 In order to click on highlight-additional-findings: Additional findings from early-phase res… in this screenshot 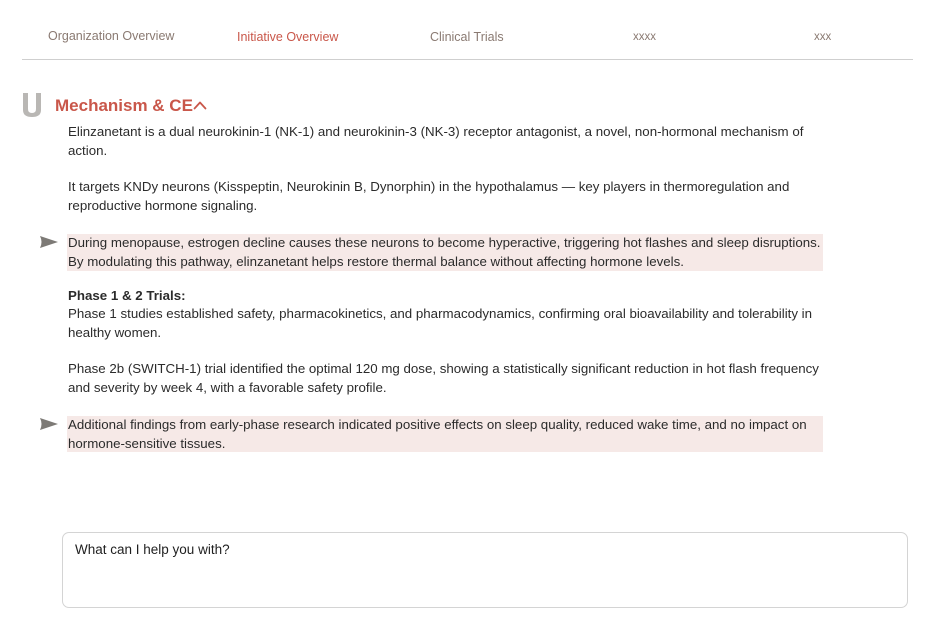, I will do `click(445, 434)`.